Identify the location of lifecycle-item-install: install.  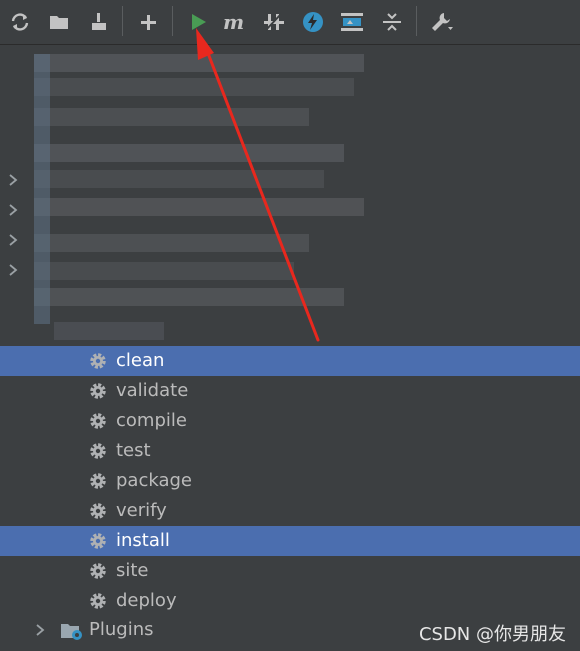
(290, 541).